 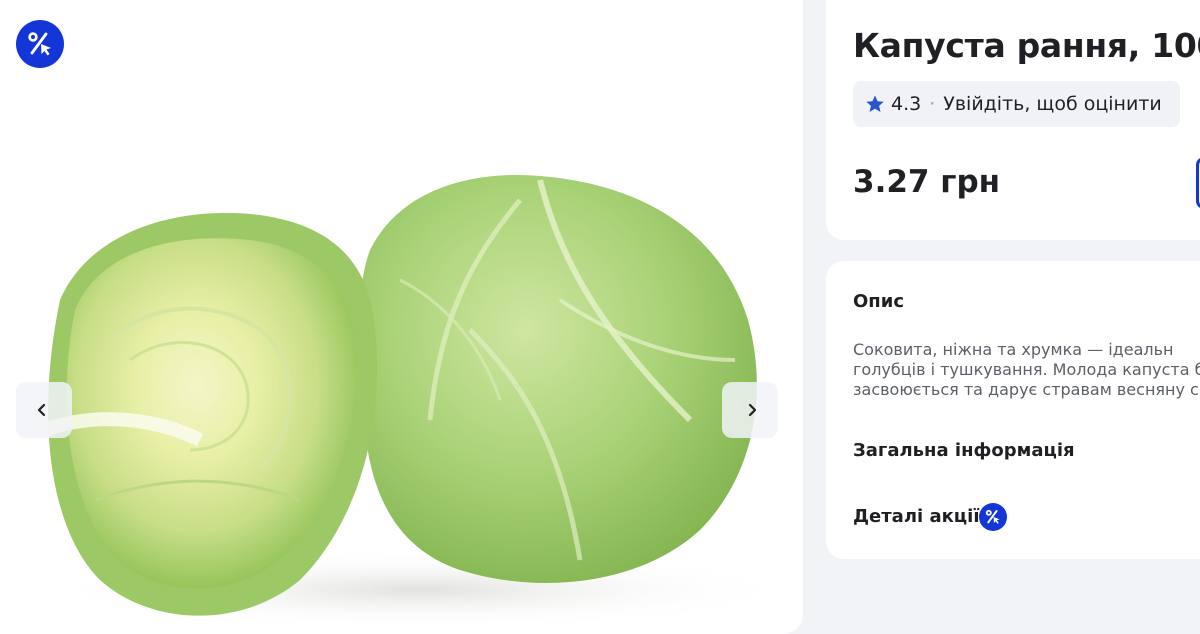 What do you see at coordinates (1198, 183) in the screenshot?
I see `add-to-cart-button` at bounding box center [1198, 183].